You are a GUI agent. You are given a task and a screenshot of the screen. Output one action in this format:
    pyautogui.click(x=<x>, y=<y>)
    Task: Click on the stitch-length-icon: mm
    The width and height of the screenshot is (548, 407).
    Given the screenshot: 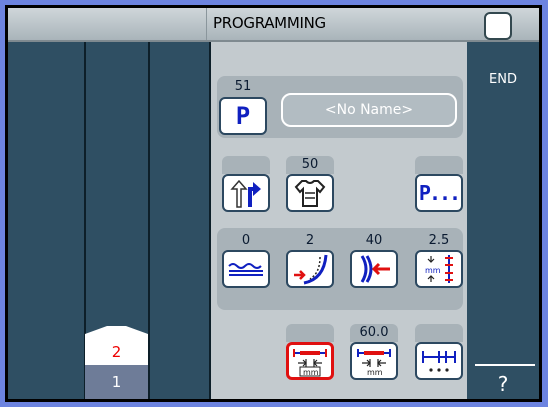 What is the action you would take?
    pyautogui.click(x=439, y=269)
    